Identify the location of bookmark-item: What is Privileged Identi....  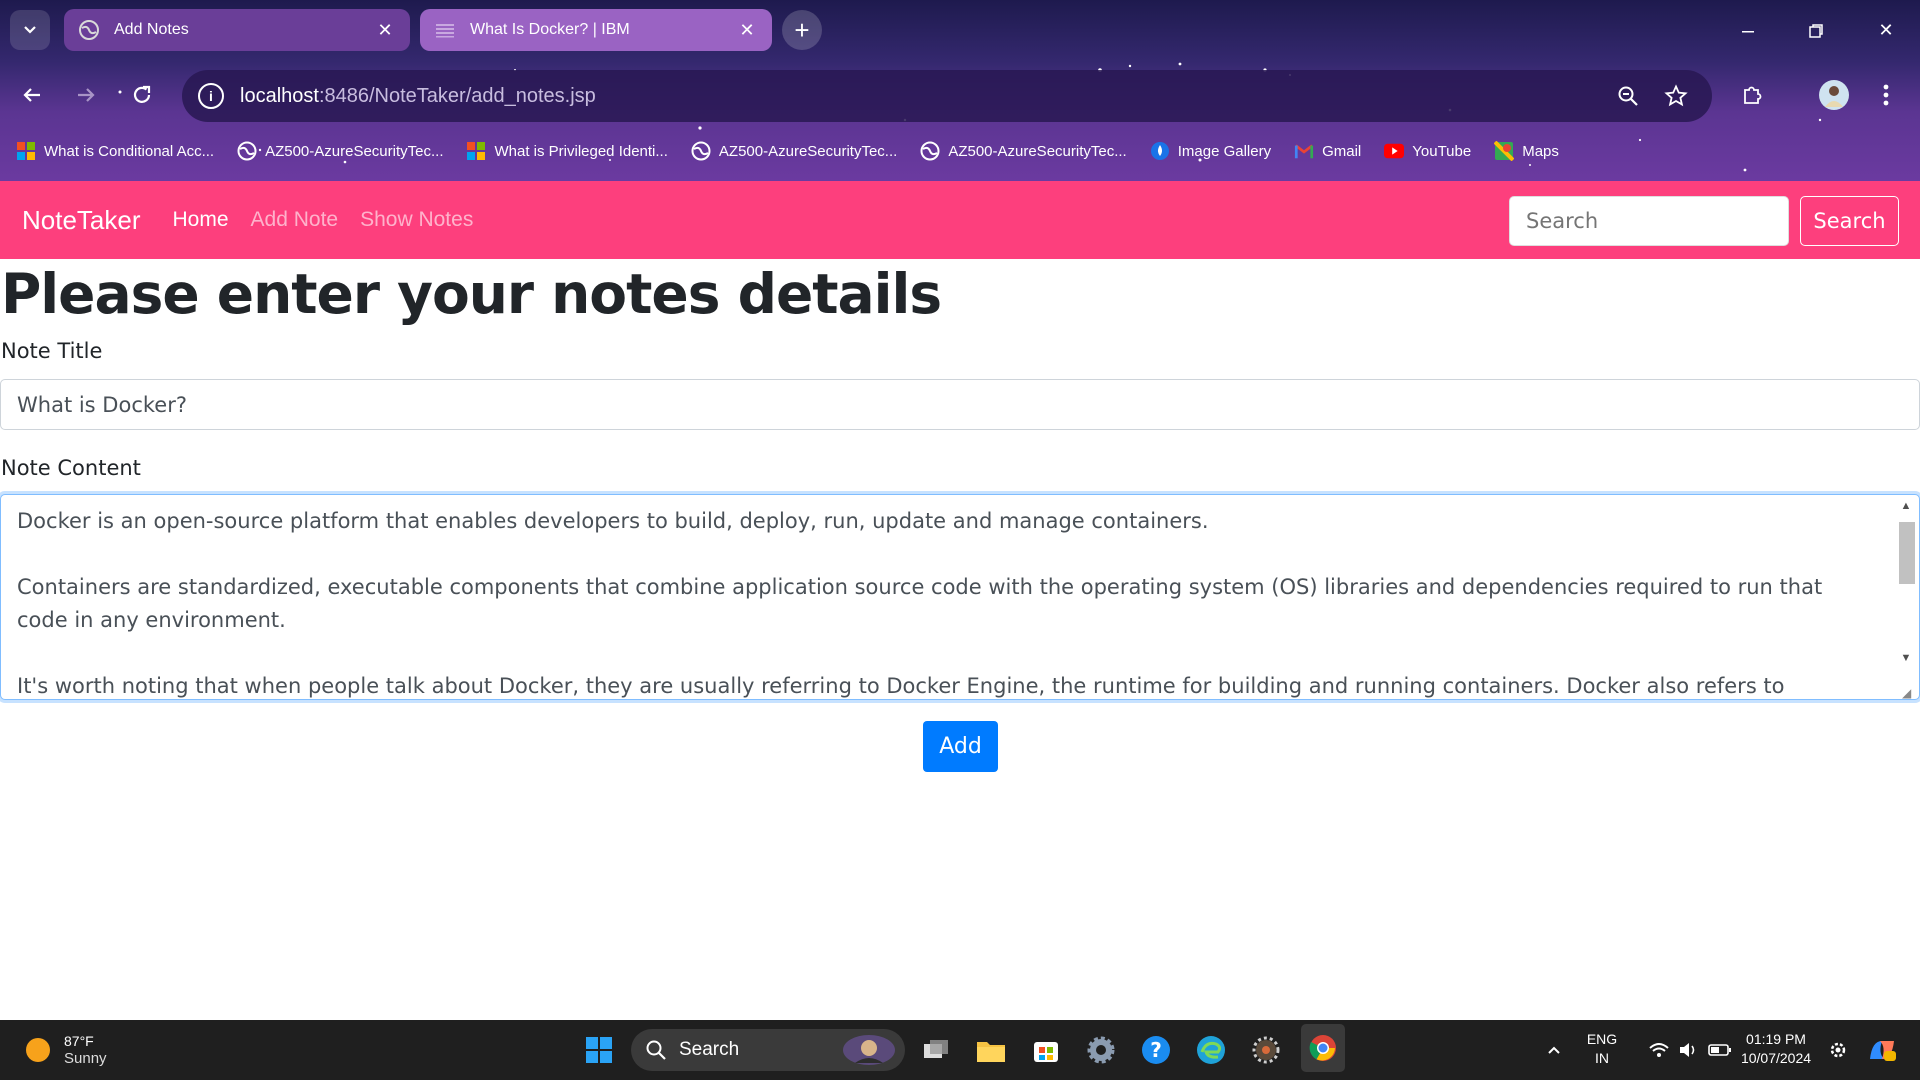
(567, 151).